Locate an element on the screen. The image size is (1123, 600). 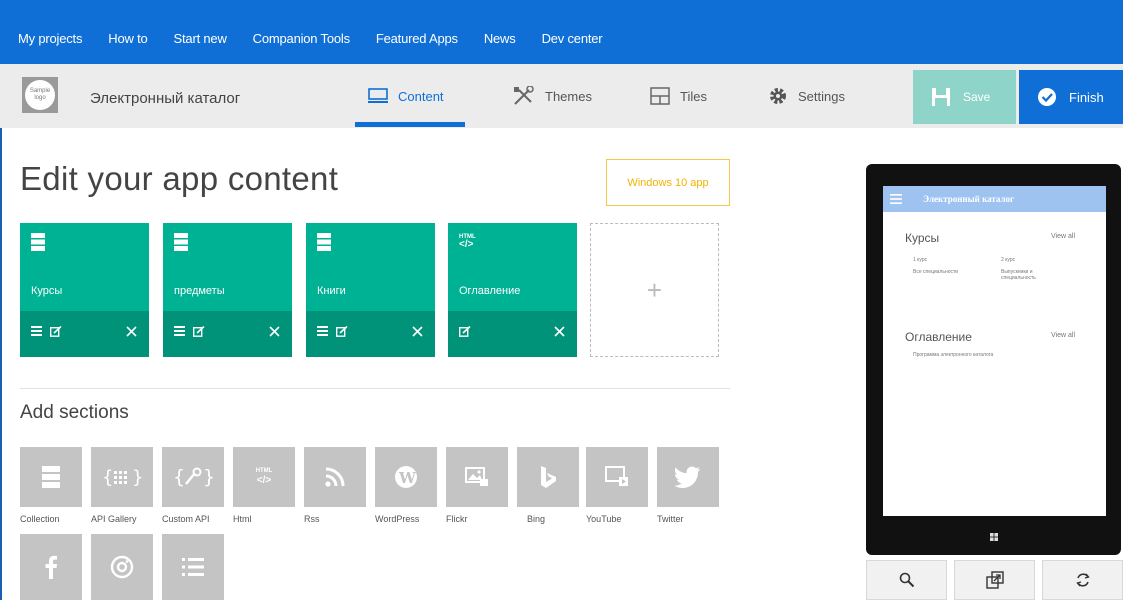
add-tile-button: + is located at coordinates (654, 290).